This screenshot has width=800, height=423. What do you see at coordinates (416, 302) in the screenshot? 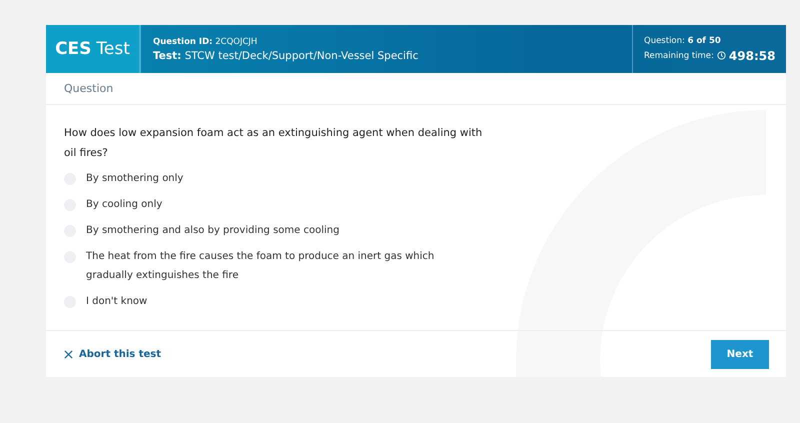
I see `answer-option: I don't know` at bounding box center [416, 302].